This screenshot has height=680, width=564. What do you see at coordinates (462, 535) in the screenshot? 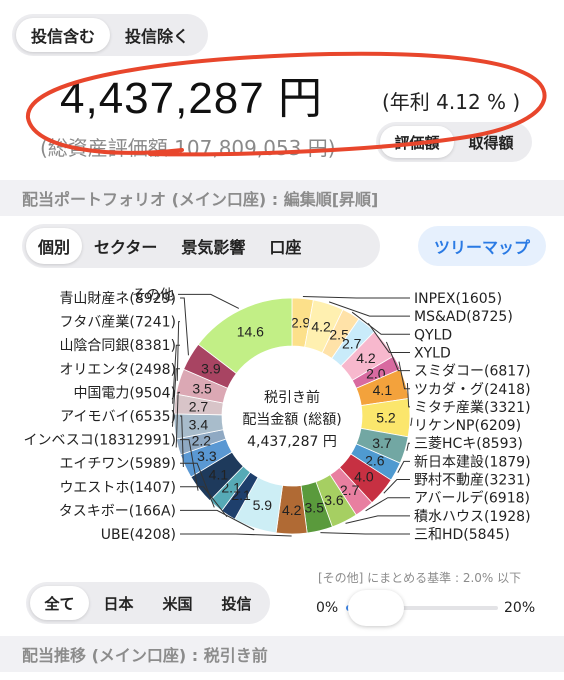
I see `slice-name-label: 三和HD(5845)` at bounding box center [462, 535].